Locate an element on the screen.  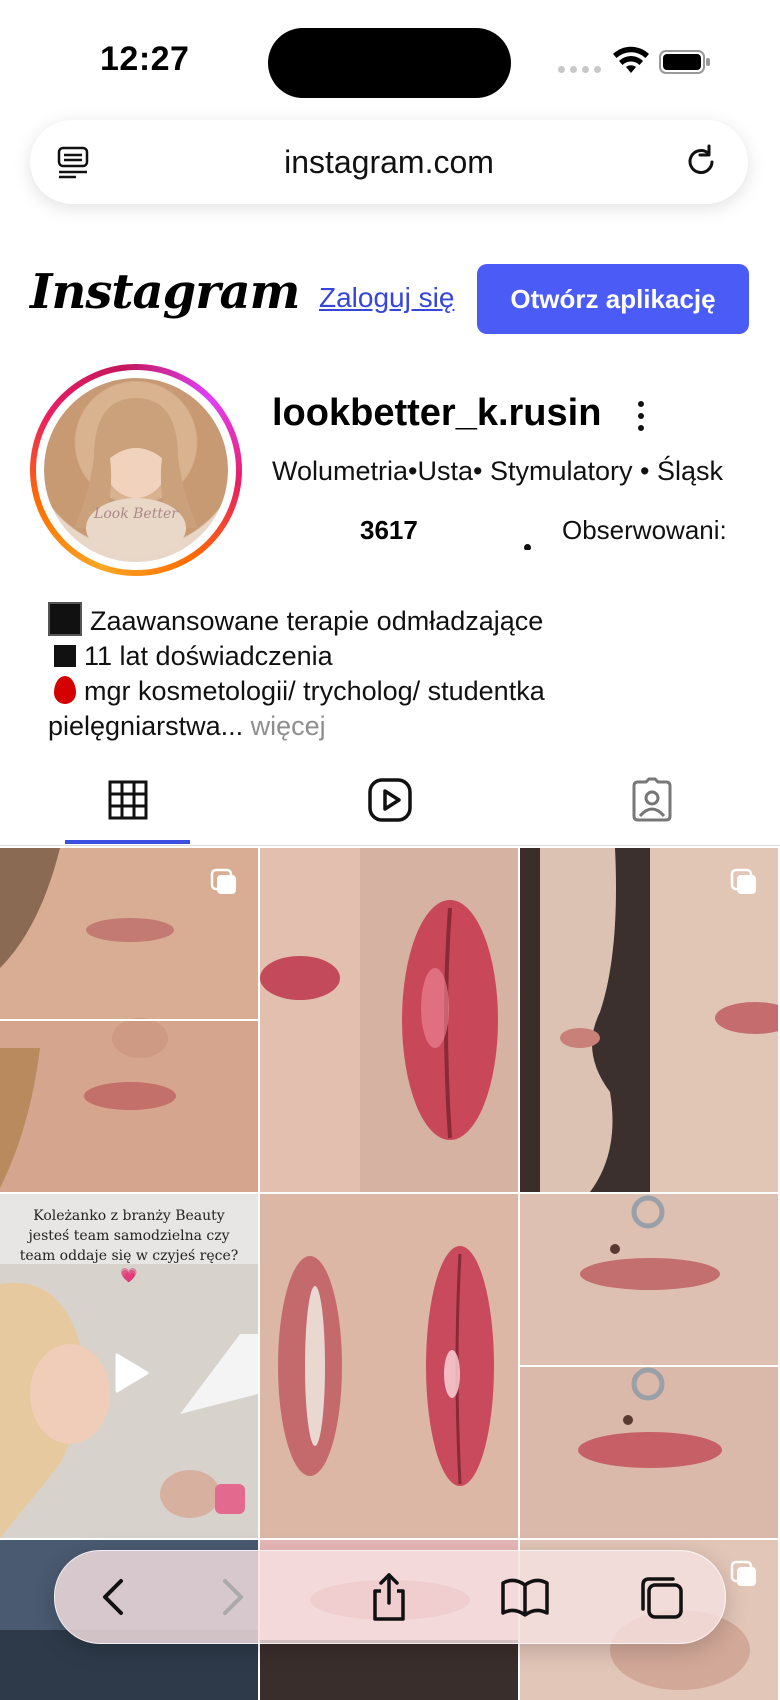
login-link: Zaloguj się is located at coordinates (386, 298).